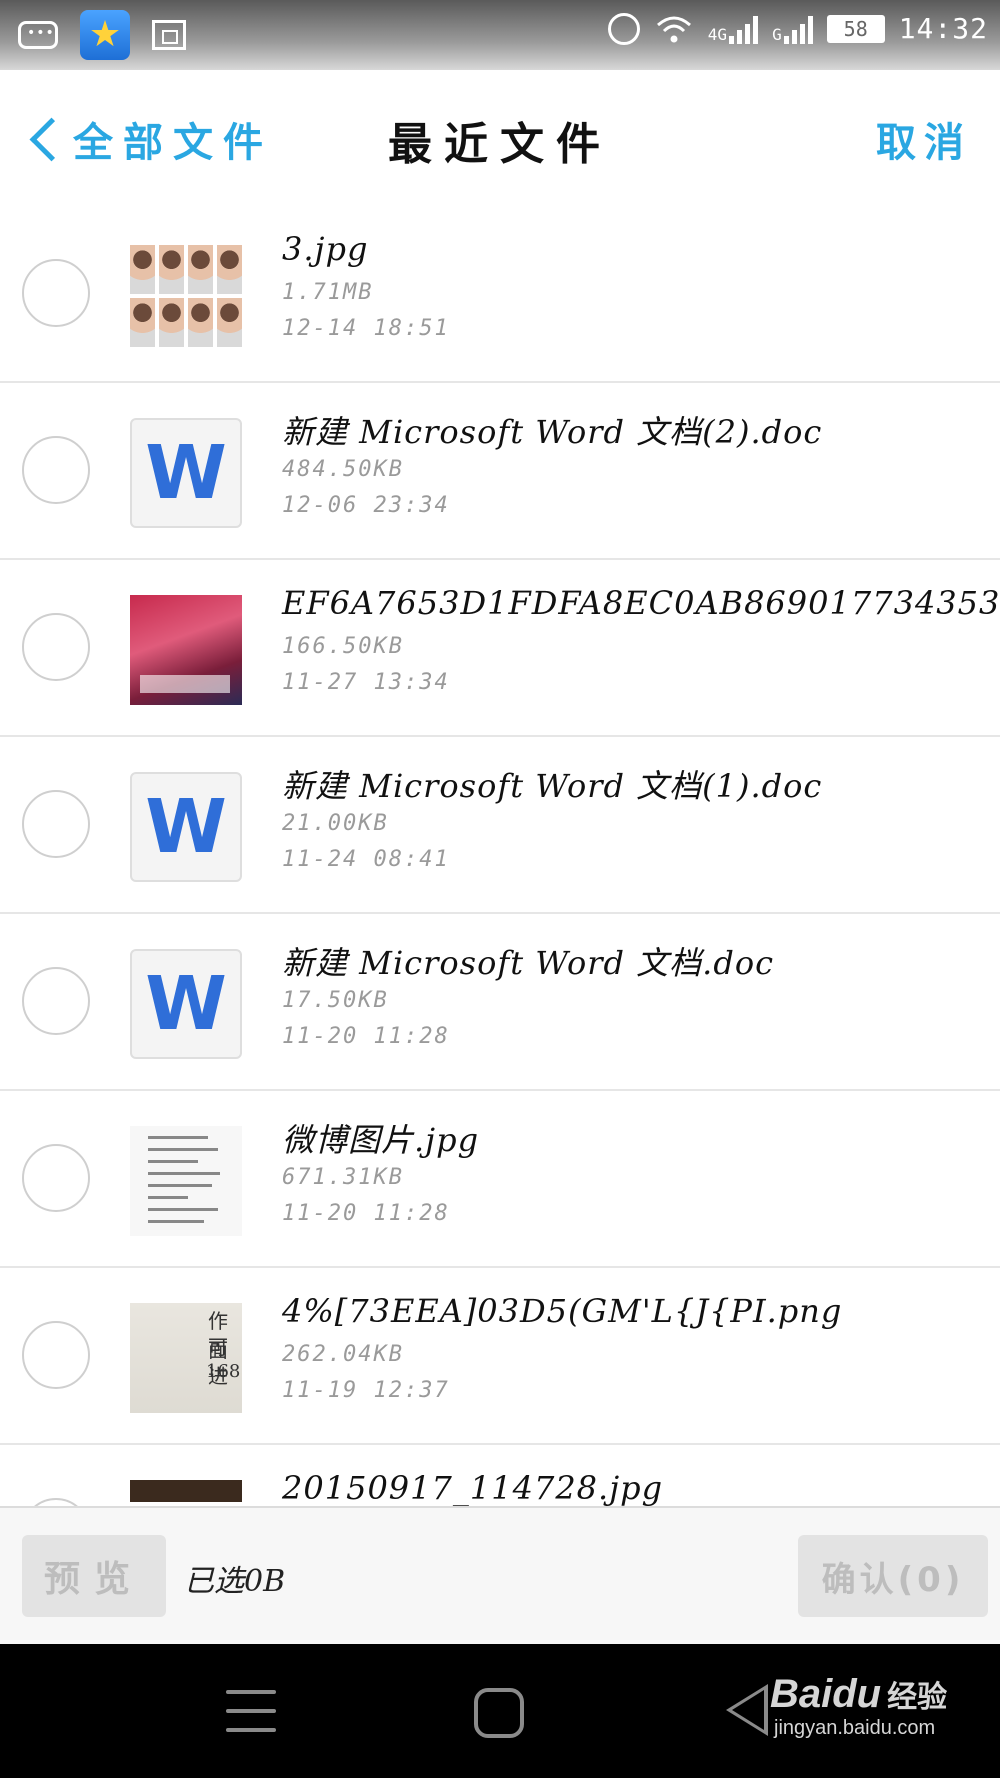  What do you see at coordinates (623, 28) in the screenshot?
I see `alarm-icon` at bounding box center [623, 28].